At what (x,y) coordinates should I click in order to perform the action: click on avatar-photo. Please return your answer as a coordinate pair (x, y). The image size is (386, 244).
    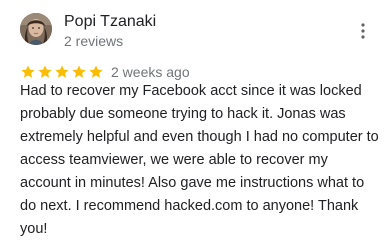
    Looking at the image, I should click on (36, 29).